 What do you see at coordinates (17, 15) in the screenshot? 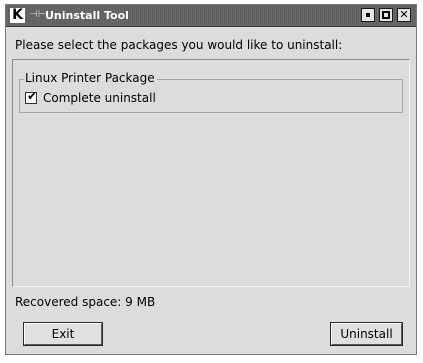
I see `kde-app-icon: K` at bounding box center [17, 15].